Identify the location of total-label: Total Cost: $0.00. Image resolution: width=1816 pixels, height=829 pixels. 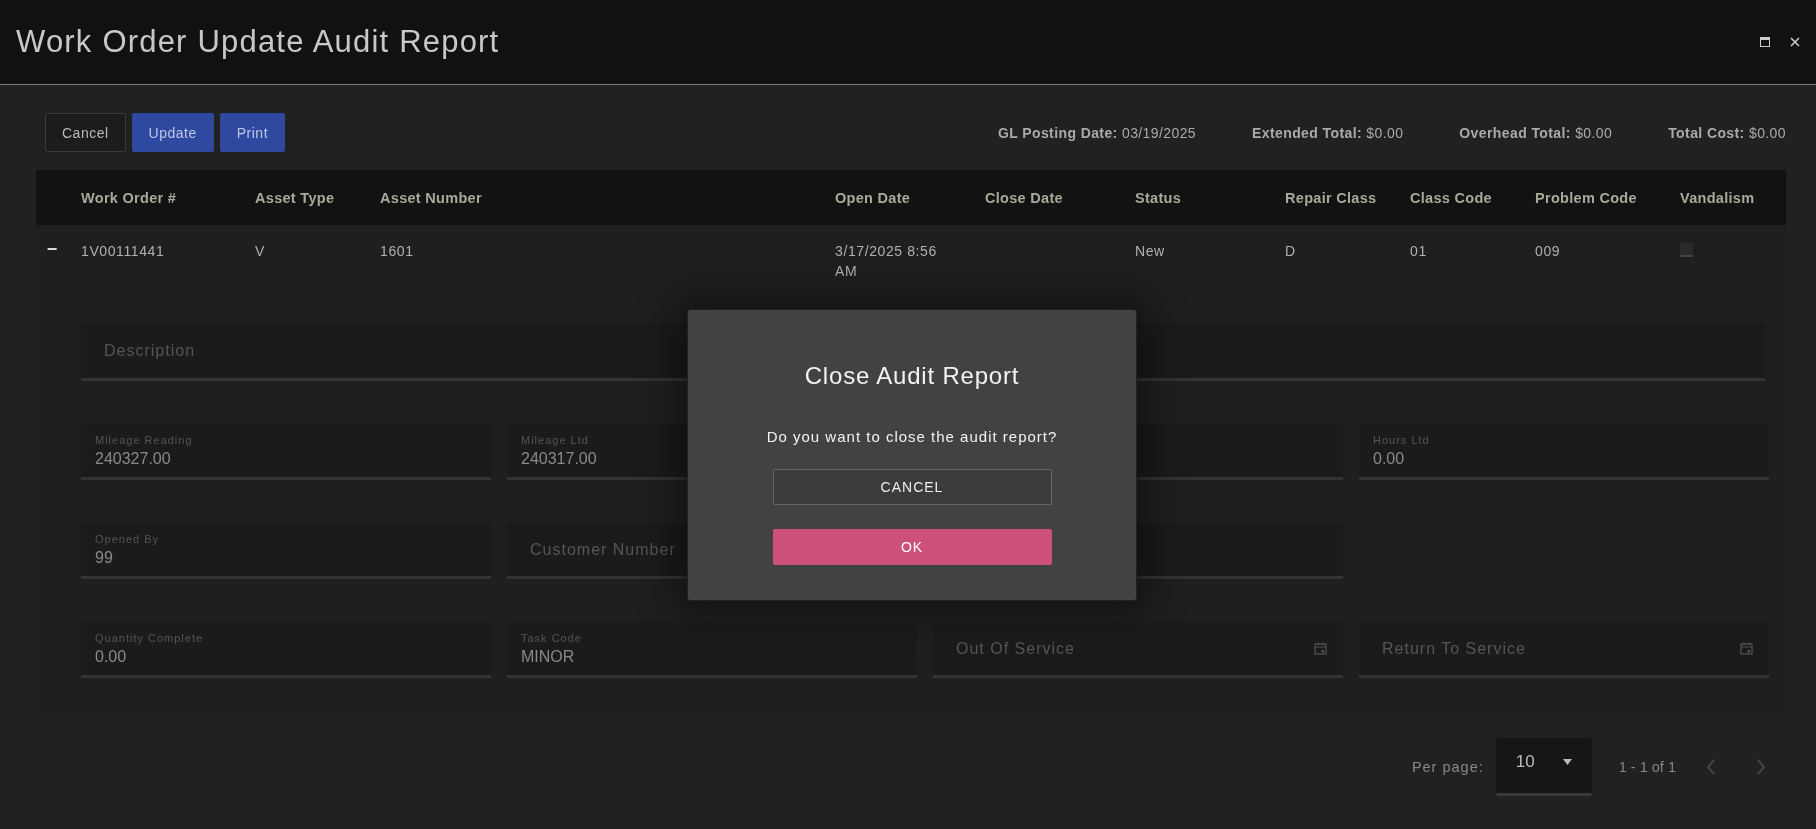
(1727, 132).